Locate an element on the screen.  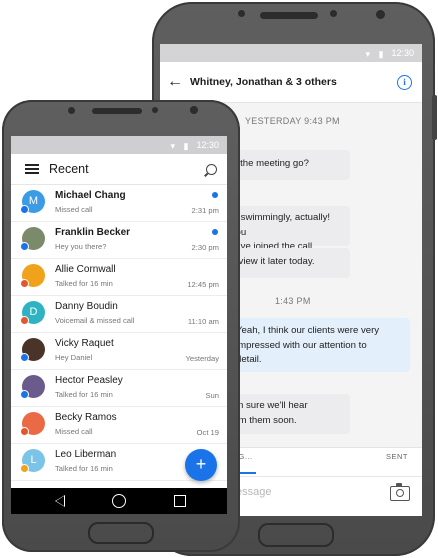
list-item: Becky Ramos Missed call Oct 19 is located at coordinates (119, 425).